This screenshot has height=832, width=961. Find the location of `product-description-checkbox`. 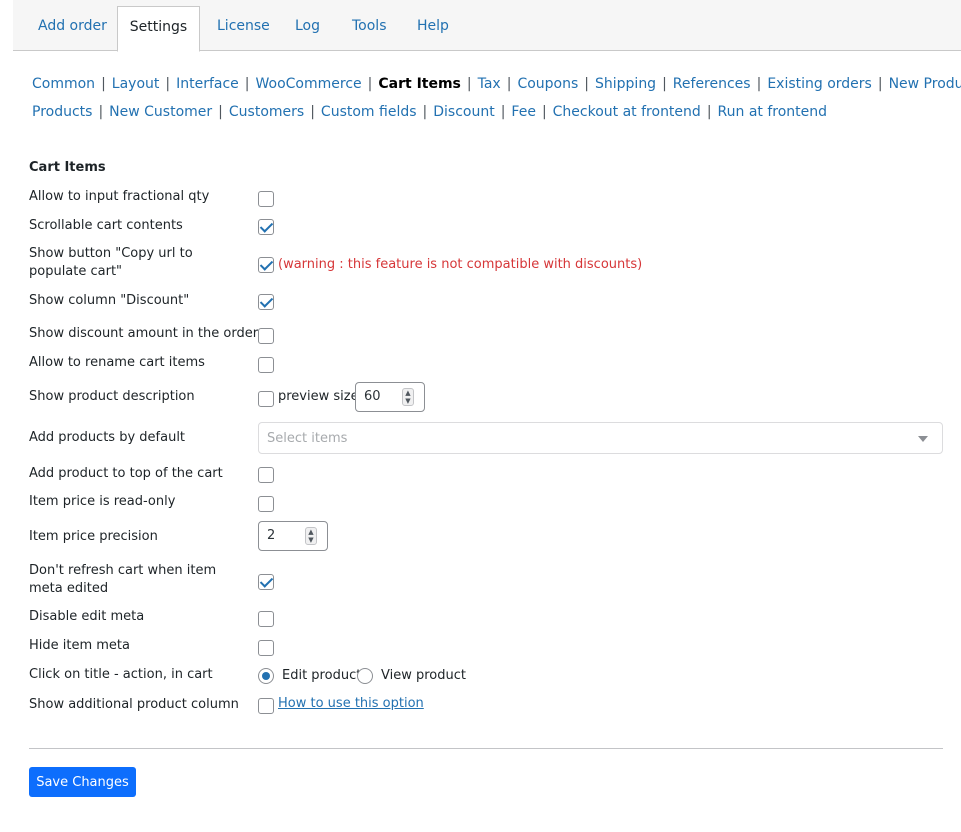

product-description-checkbox is located at coordinates (266, 399).